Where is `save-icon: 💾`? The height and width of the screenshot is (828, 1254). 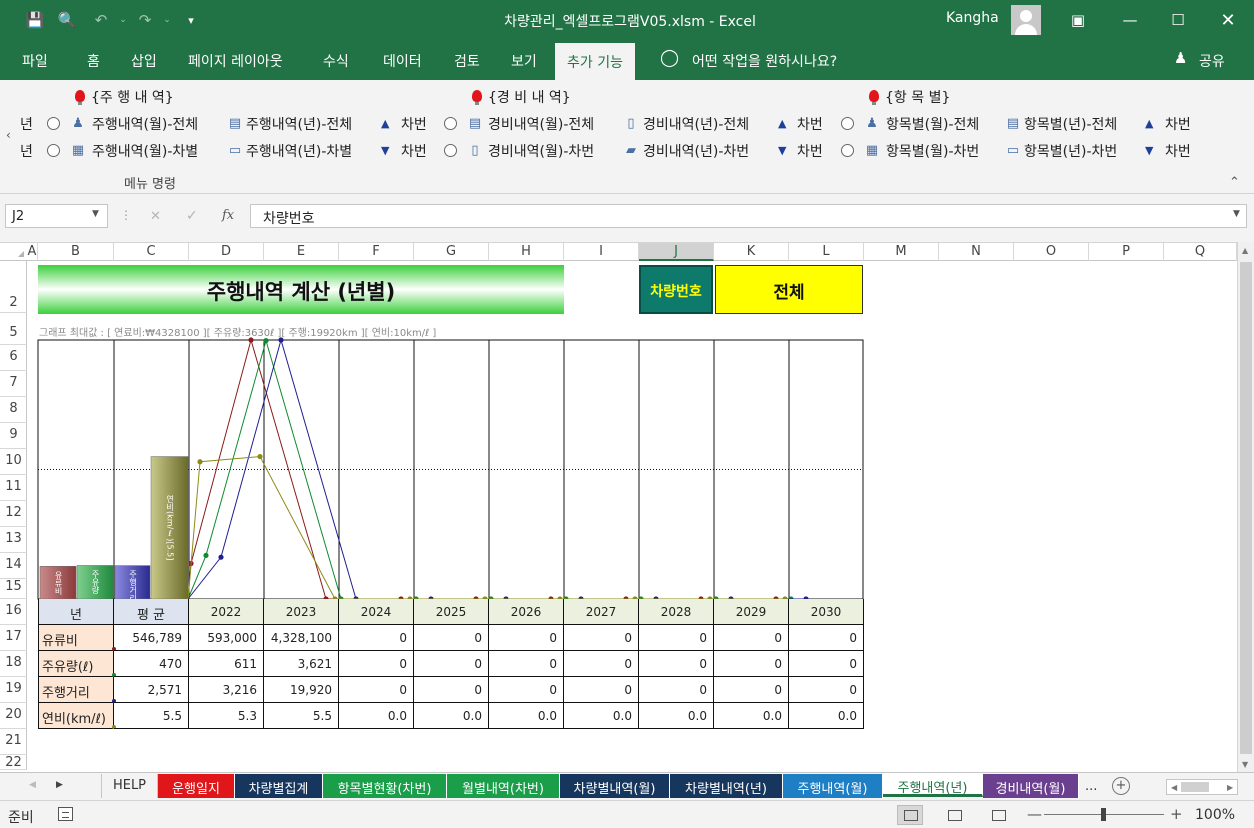 save-icon: 💾 is located at coordinates (35, 20).